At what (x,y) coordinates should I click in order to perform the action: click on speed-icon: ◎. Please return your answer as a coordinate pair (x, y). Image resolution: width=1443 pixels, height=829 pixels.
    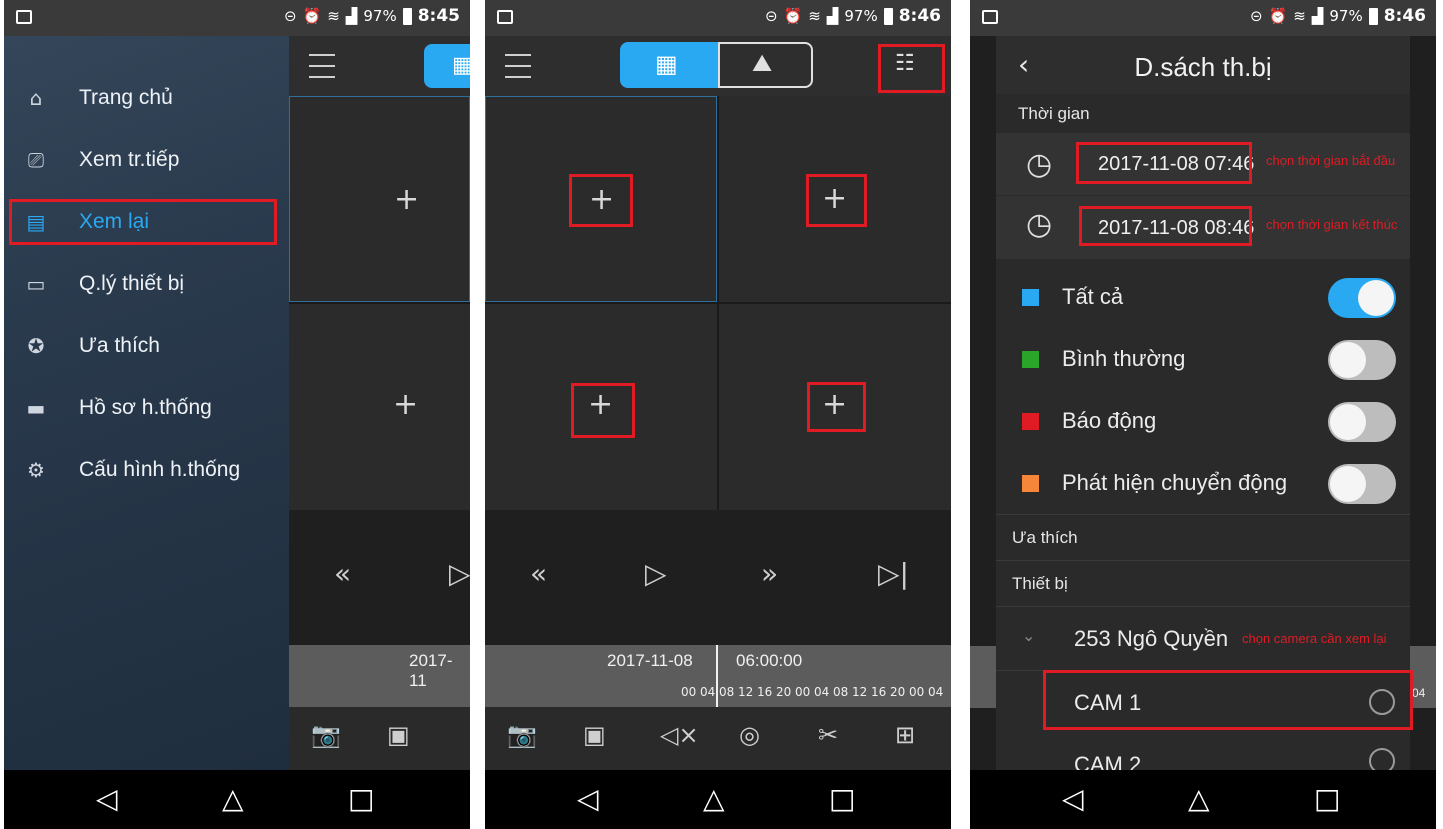
    Looking at the image, I should click on (749, 735).